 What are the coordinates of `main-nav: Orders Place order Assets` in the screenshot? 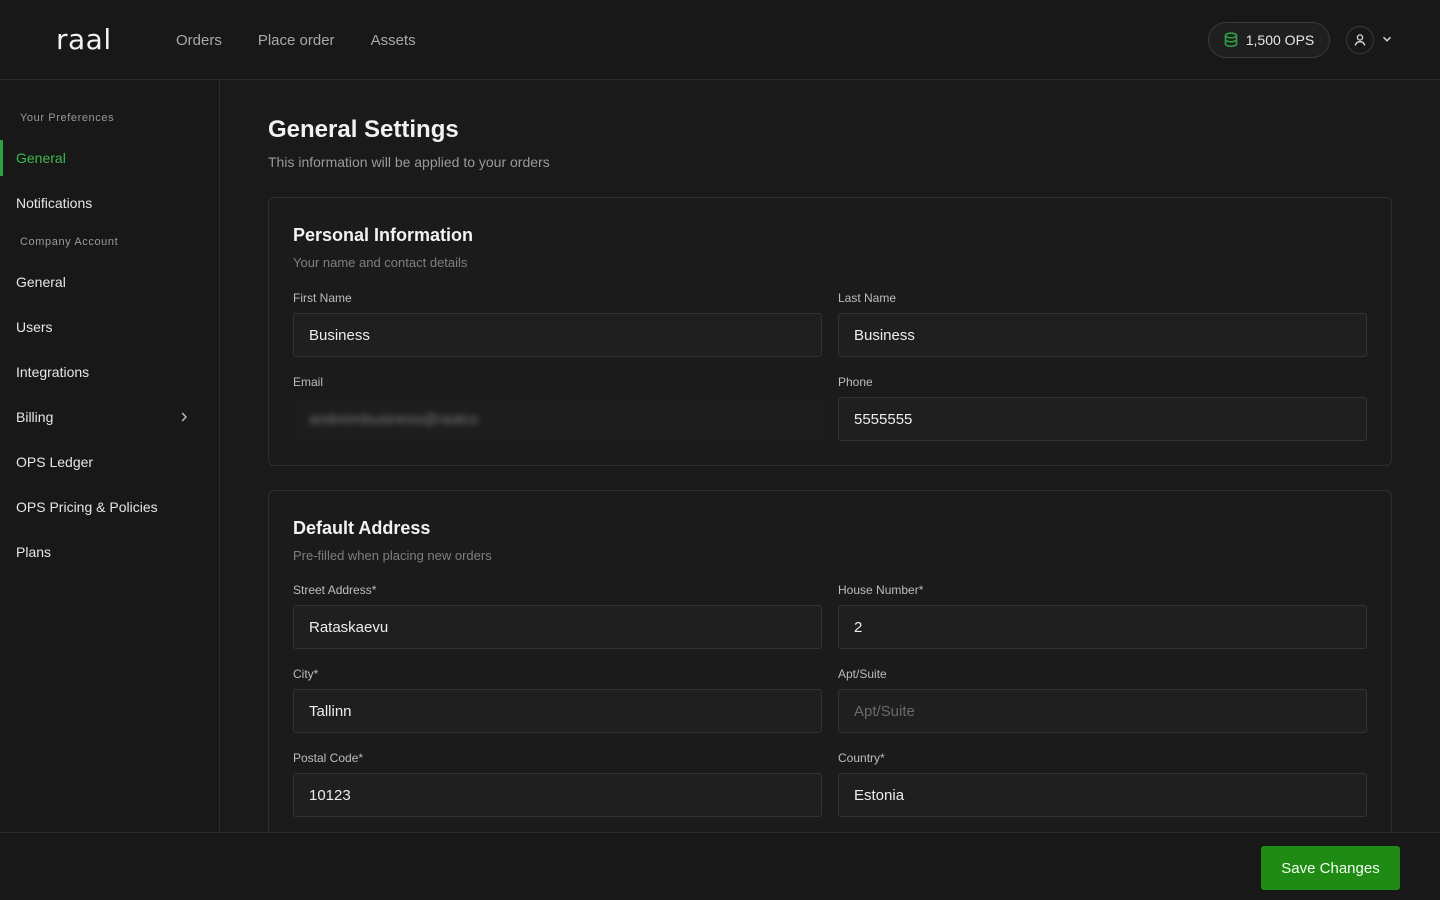 It's located at (296, 40).